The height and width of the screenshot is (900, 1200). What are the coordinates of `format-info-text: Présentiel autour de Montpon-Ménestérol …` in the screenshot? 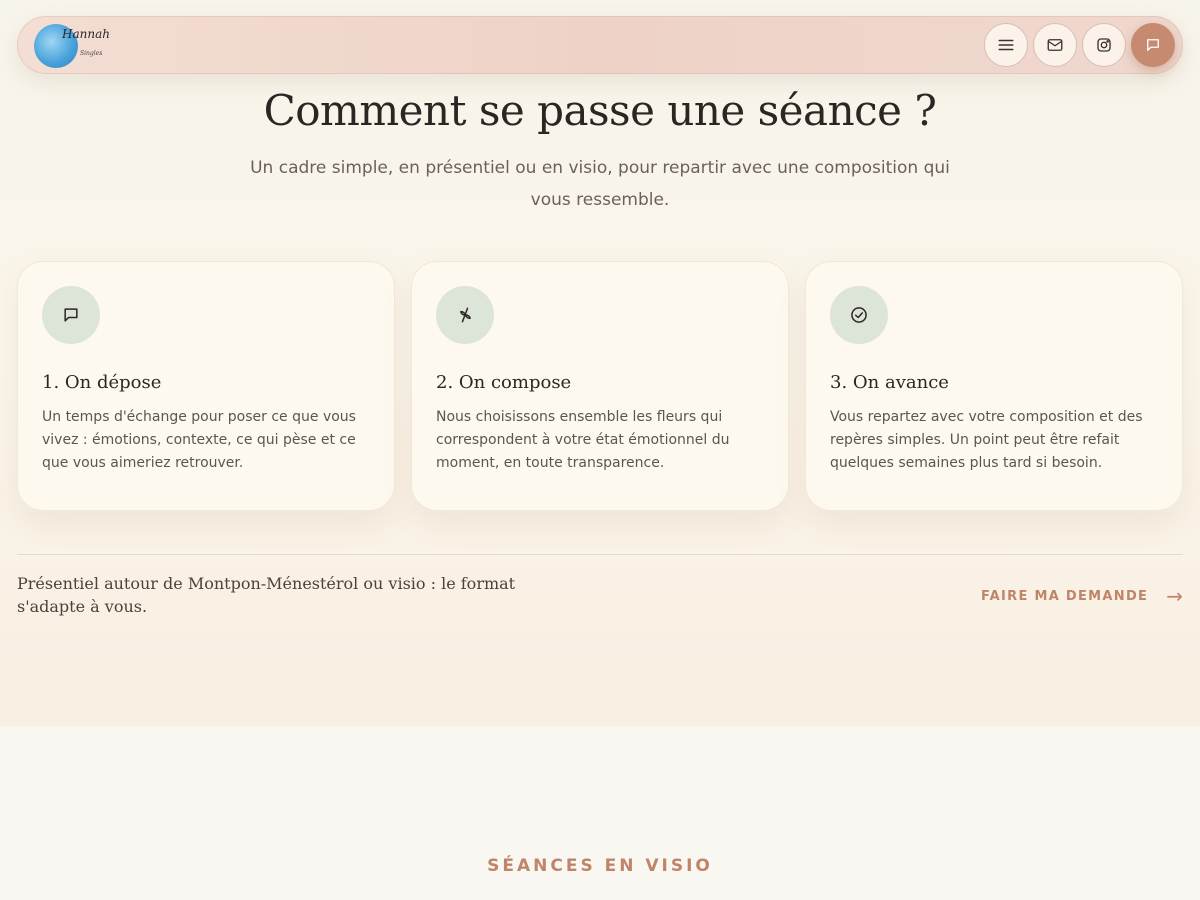 It's located at (266, 595).